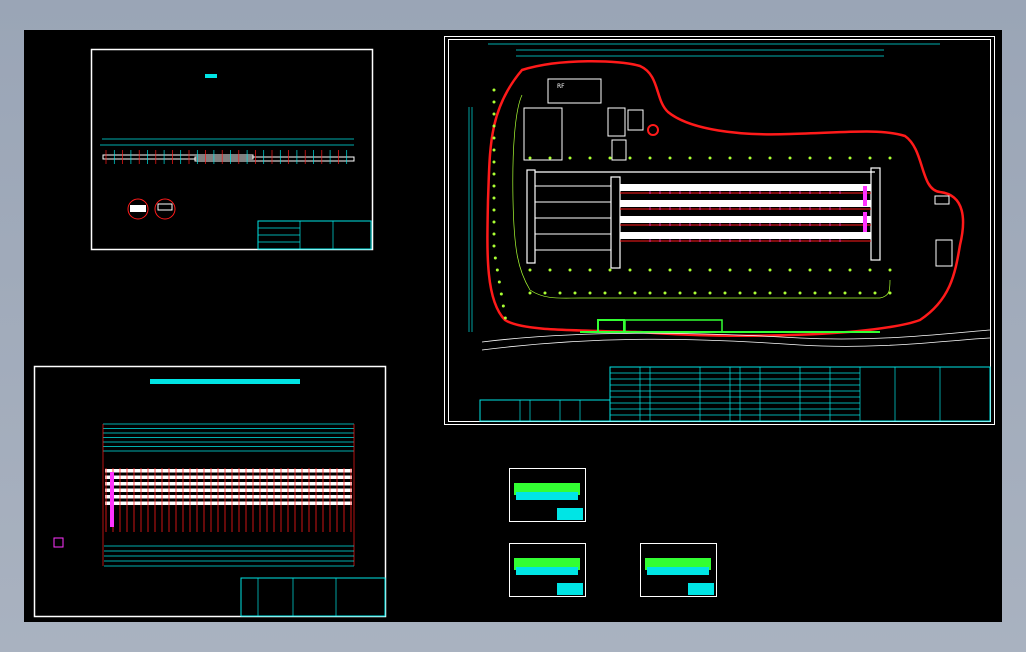  What do you see at coordinates (736, 344) in the screenshot?
I see `road-edge` at bounding box center [736, 344].